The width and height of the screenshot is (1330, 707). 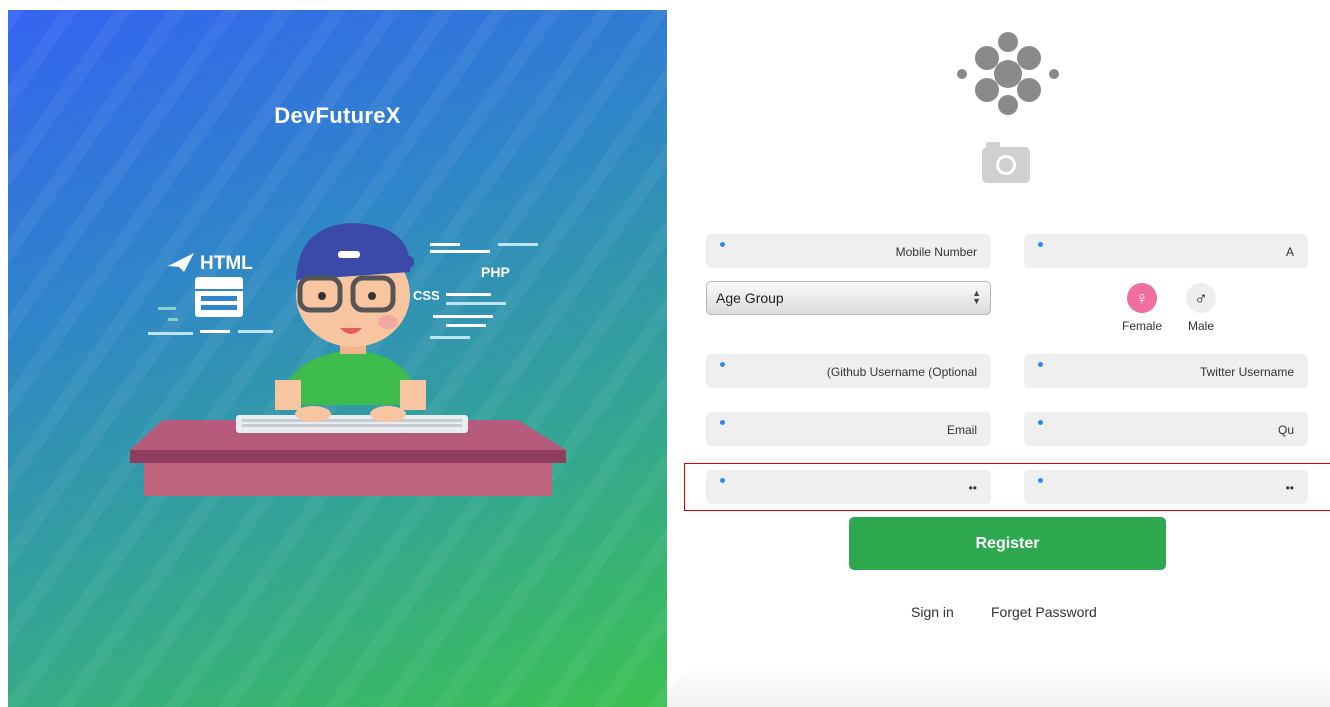 What do you see at coordinates (1285, 430) in the screenshot?
I see `field-qu-placeholder: Qu` at bounding box center [1285, 430].